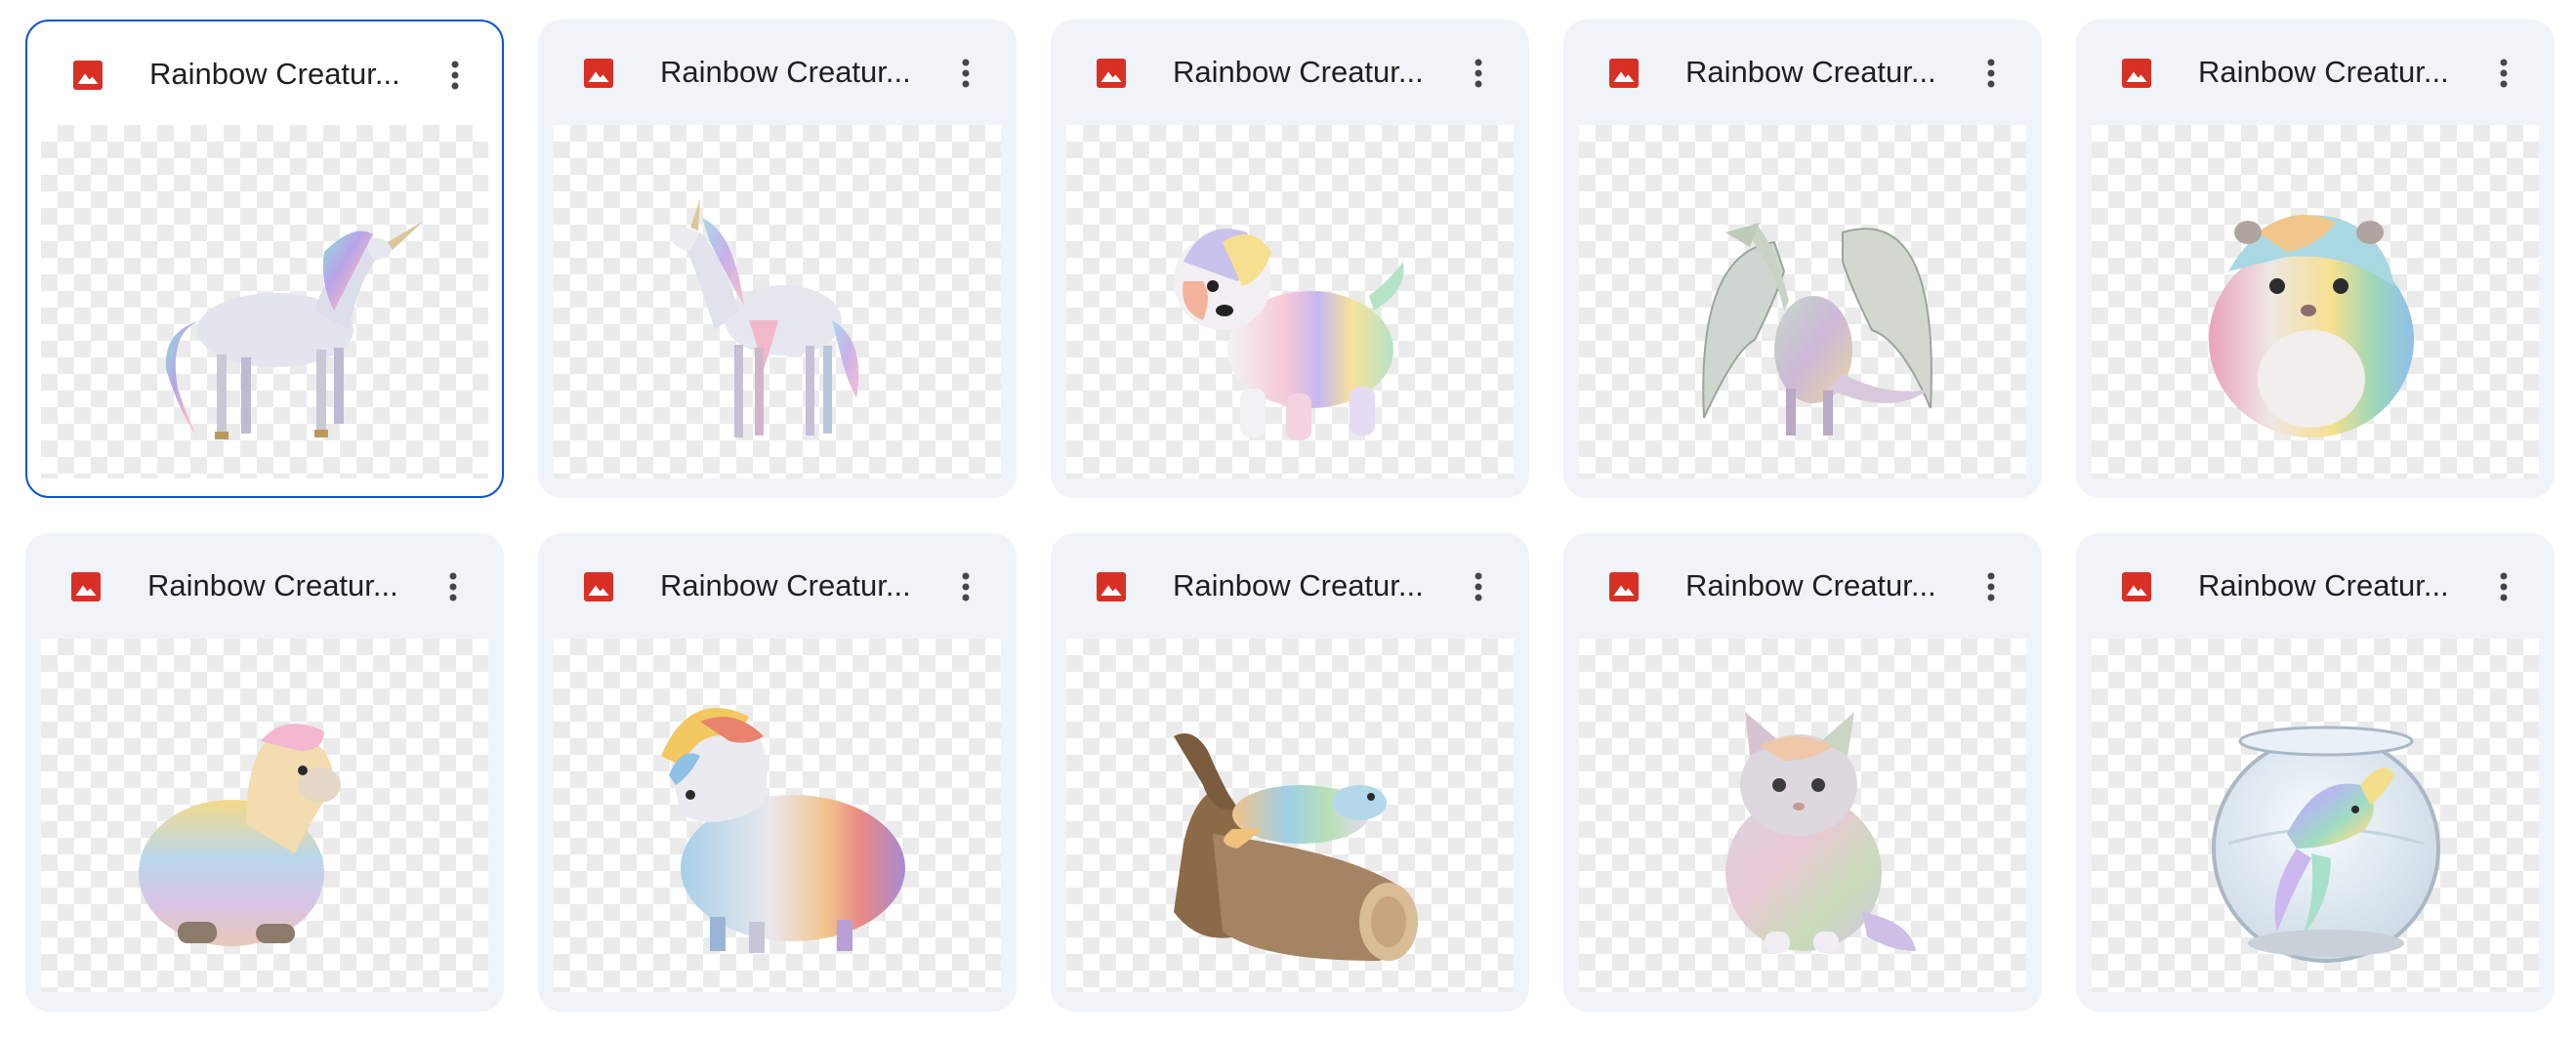 The image size is (2576, 1037). What do you see at coordinates (1817, 329) in the screenshot?
I see `dragon-image` at bounding box center [1817, 329].